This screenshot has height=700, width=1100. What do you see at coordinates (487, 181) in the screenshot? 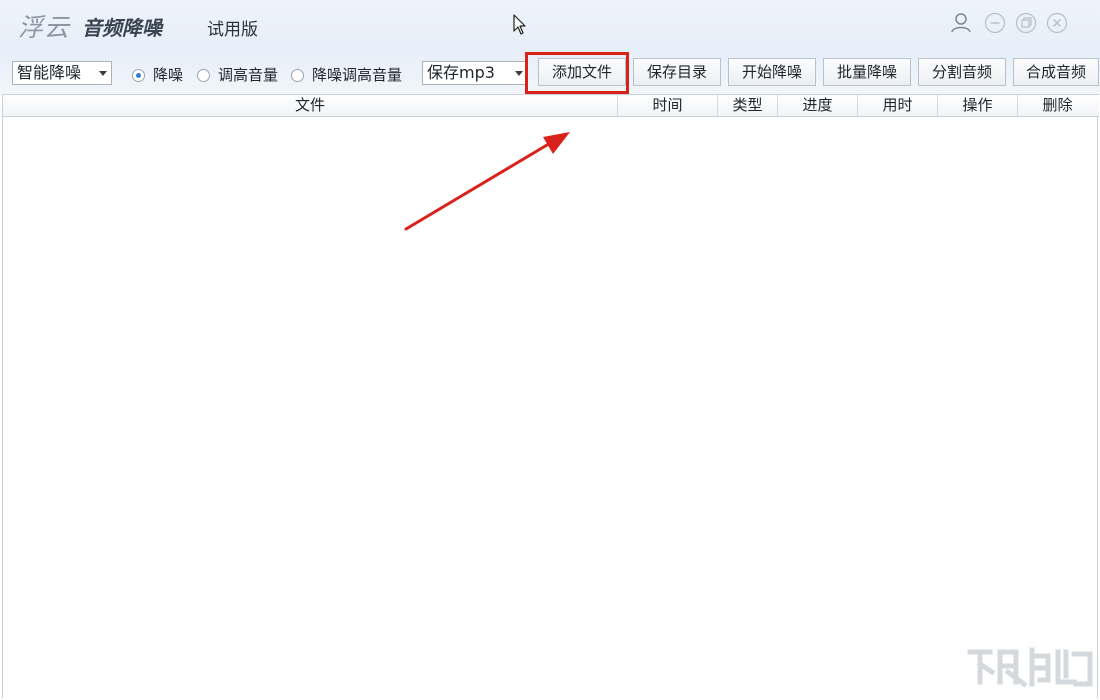
I see `annotation-arrow` at bounding box center [487, 181].